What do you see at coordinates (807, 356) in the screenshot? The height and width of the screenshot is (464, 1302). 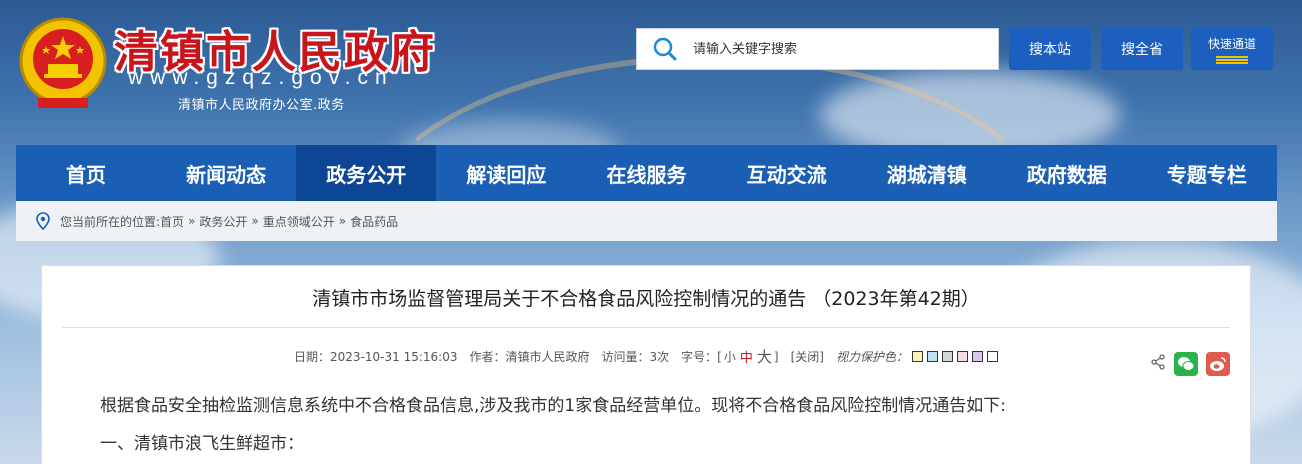 I see `close-link: [关闭]` at bounding box center [807, 356].